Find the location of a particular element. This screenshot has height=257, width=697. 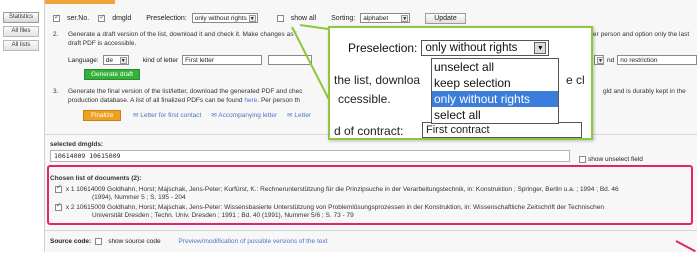

sidebar-item-all-files: All files is located at coordinates (21, 31).